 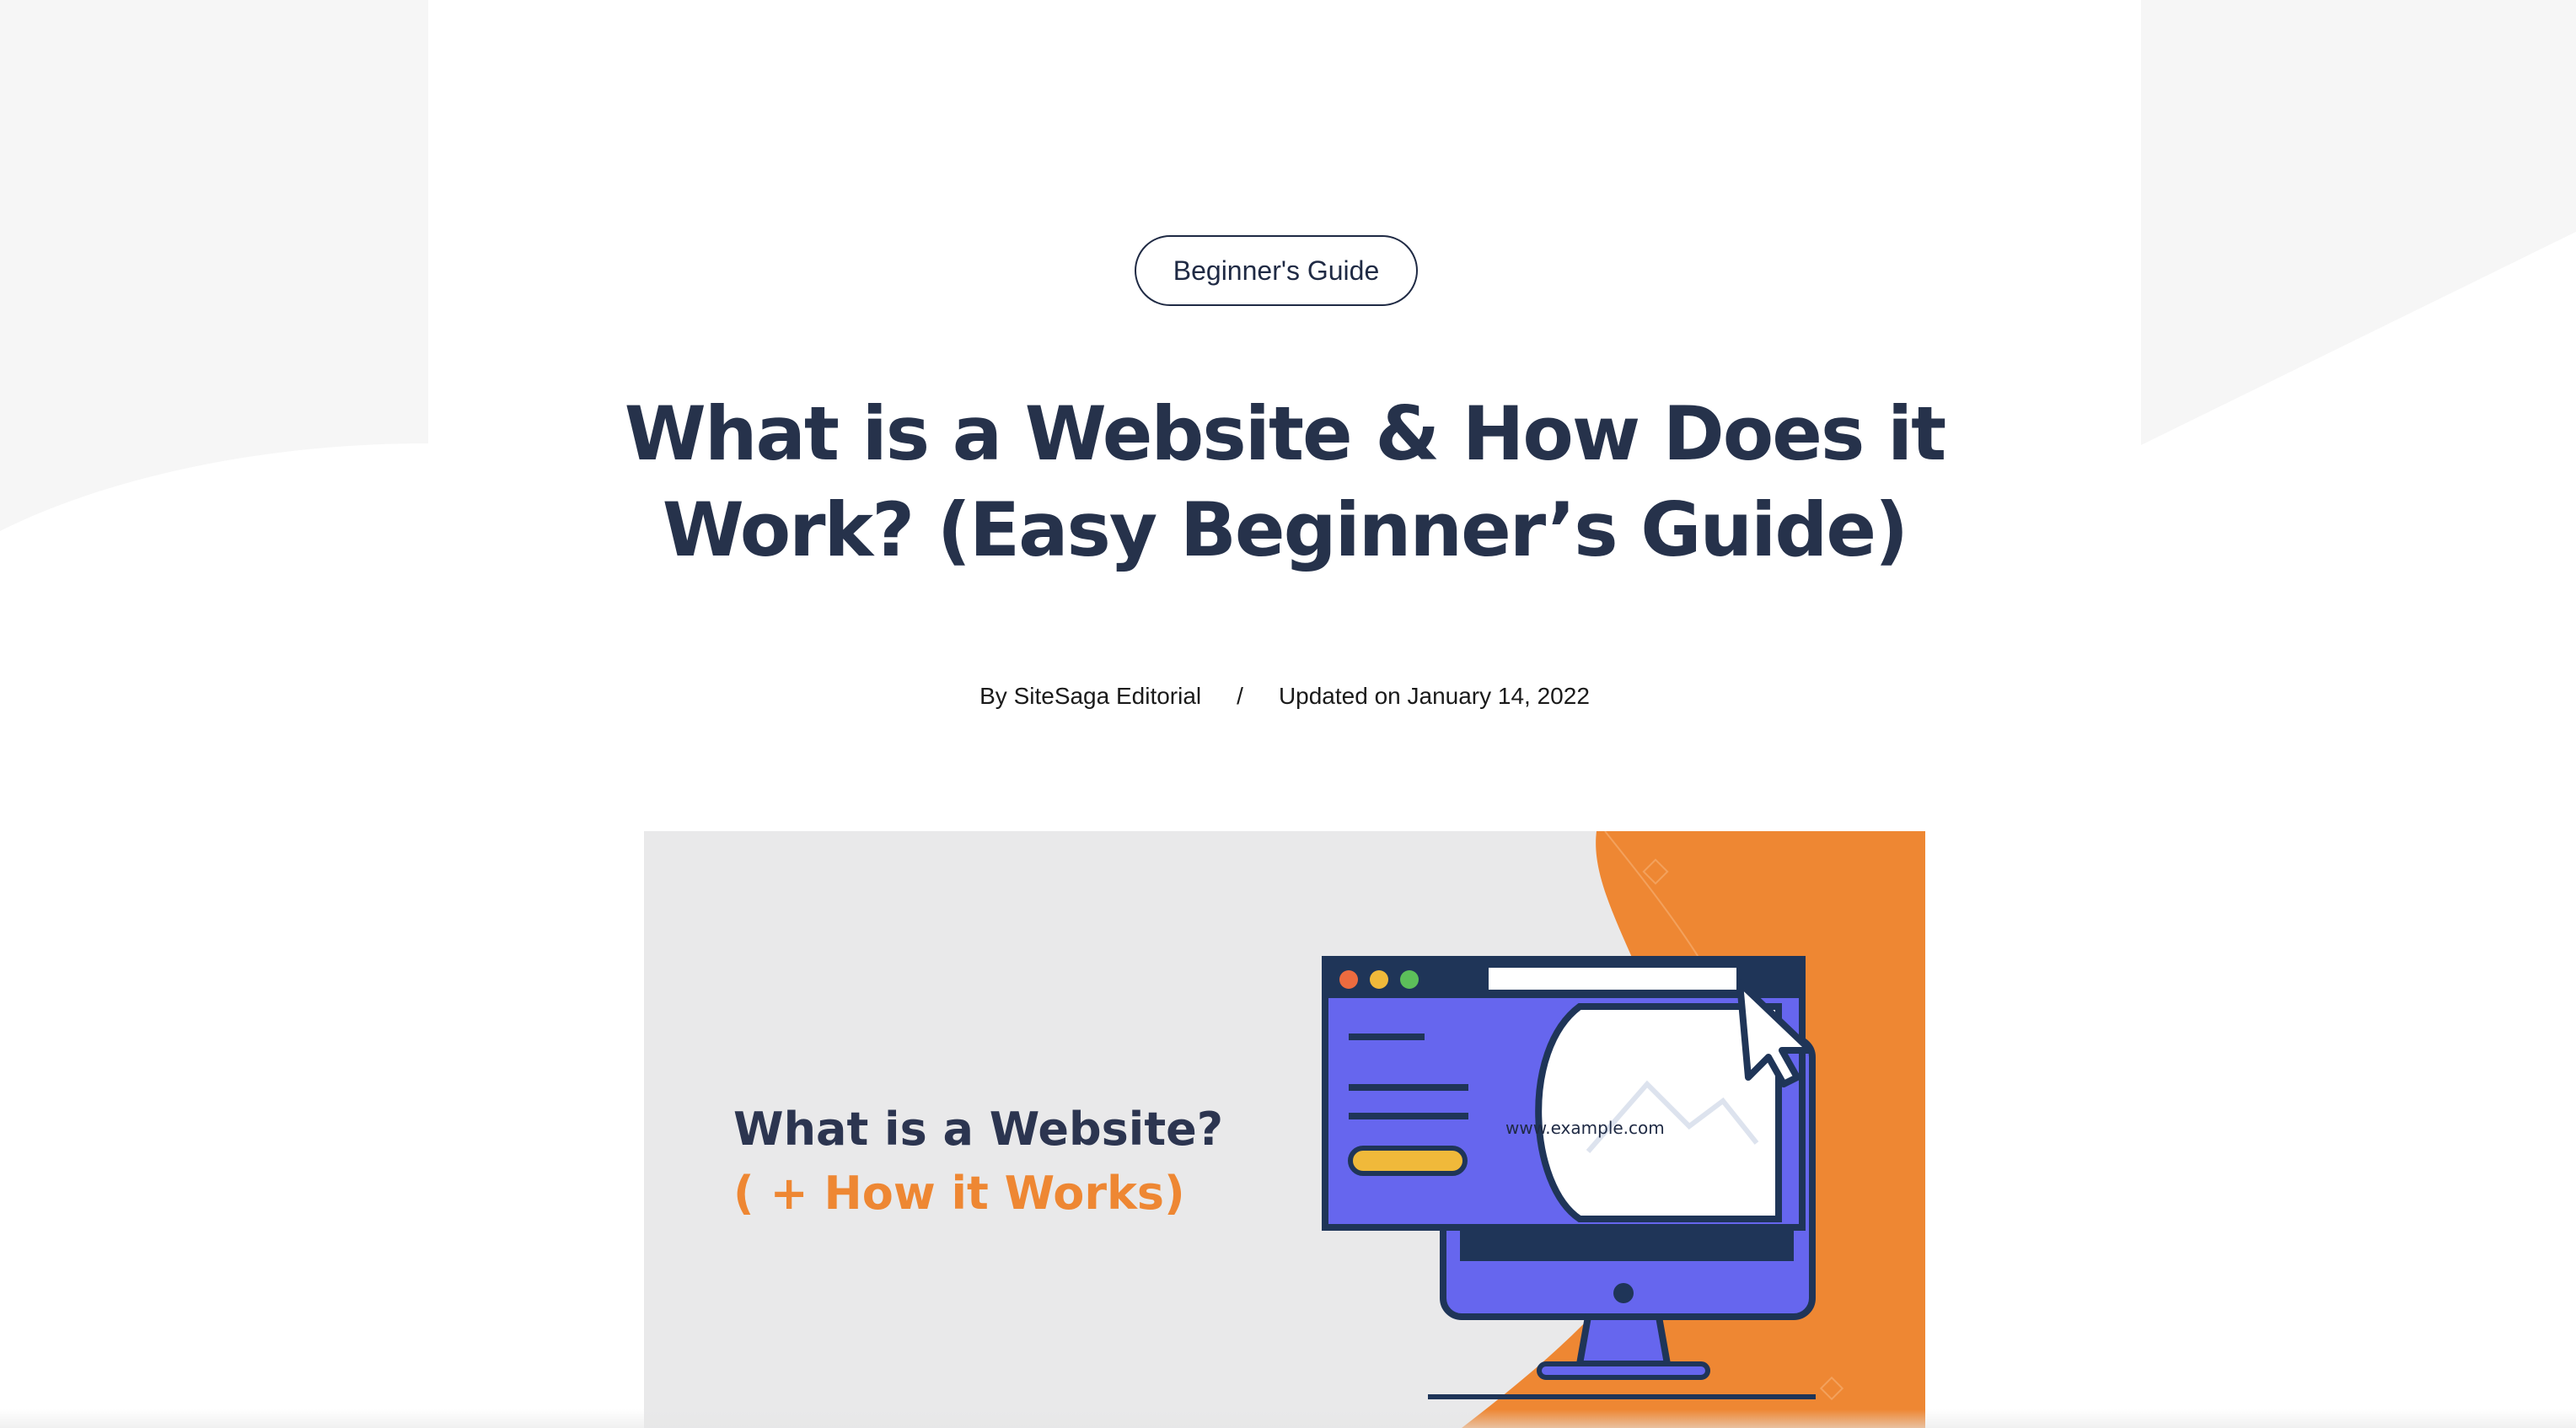 I want to click on category-tag: Beginner's Guide, so click(x=1276, y=270).